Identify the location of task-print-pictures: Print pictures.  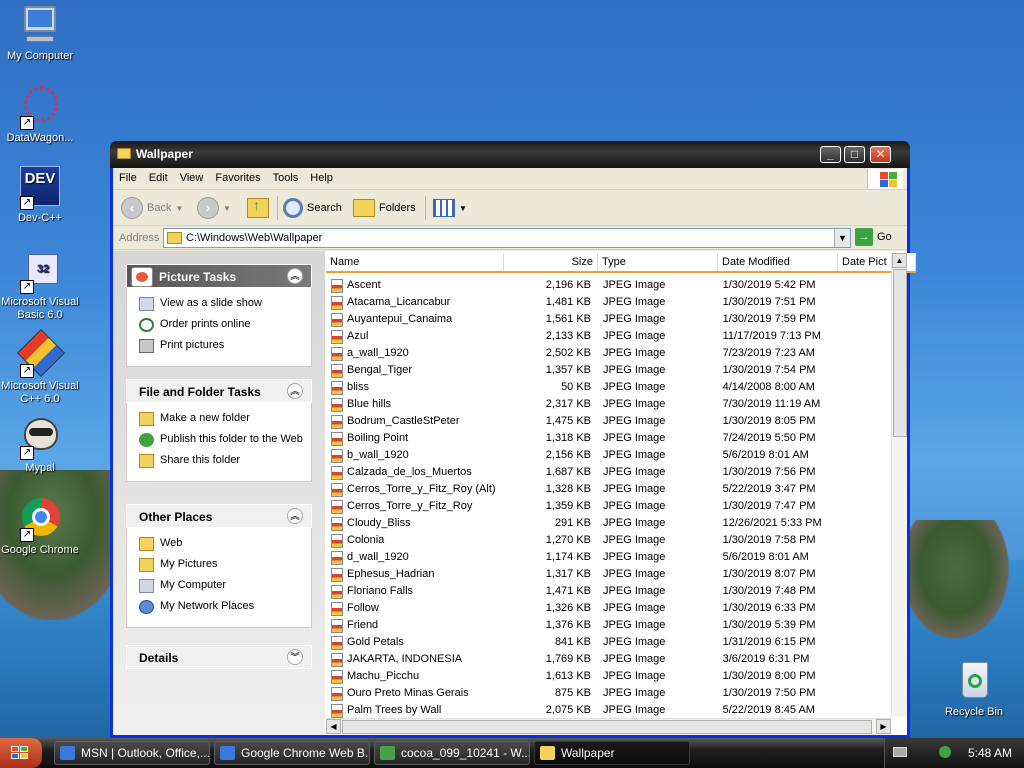
(221, 346).